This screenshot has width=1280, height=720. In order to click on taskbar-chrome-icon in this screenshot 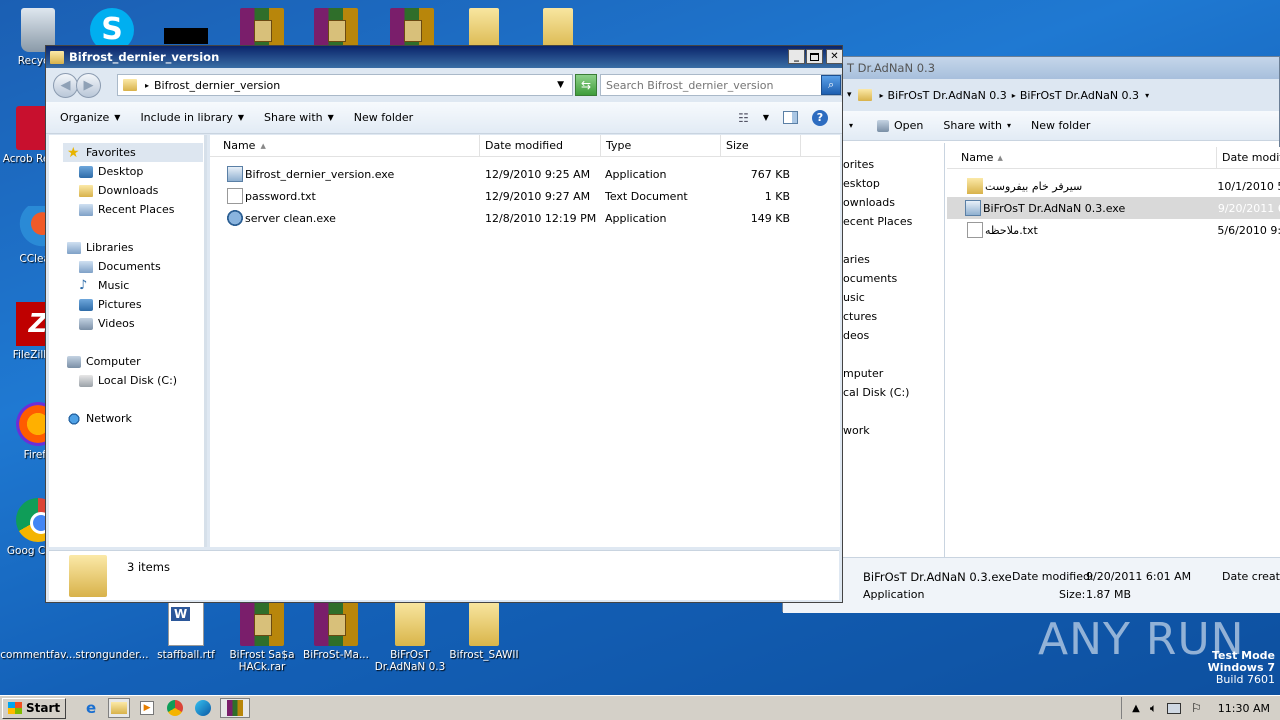, I will do `click(175, 708)`.